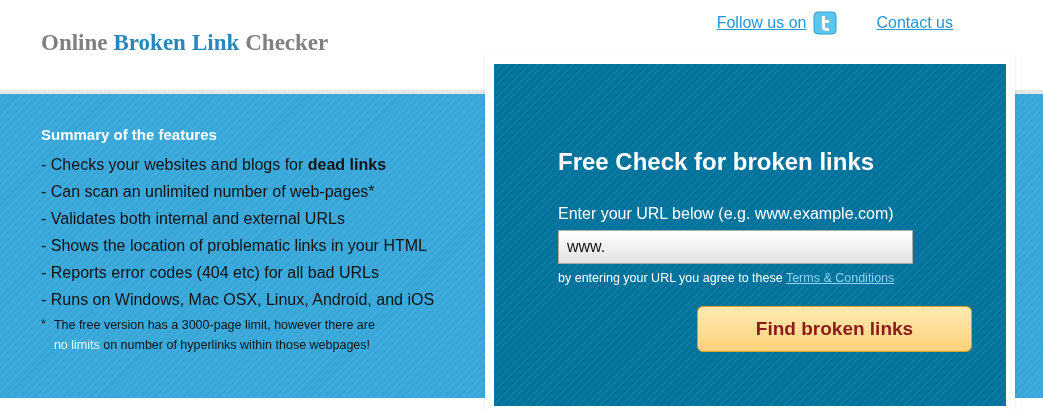 The height and width of the screenshot is (410, 1043). Describe the element at coordinates (214, 335) in the screenshot. I see `footnote-text: The free version has a 3000-page limit, however there are no limits on number of hyperlinks within those webpages!` at that location.